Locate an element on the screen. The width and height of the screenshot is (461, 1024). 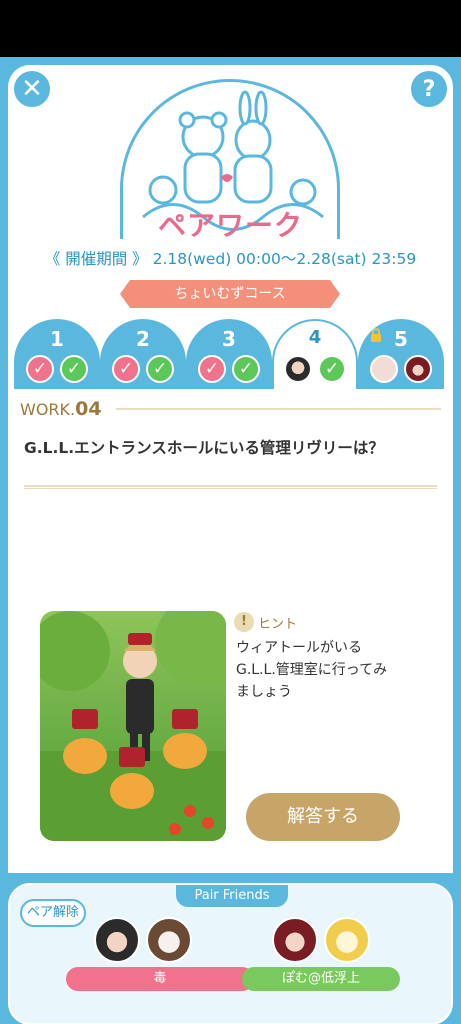
hint-label: ヒント is located at coordinates (278, 624).